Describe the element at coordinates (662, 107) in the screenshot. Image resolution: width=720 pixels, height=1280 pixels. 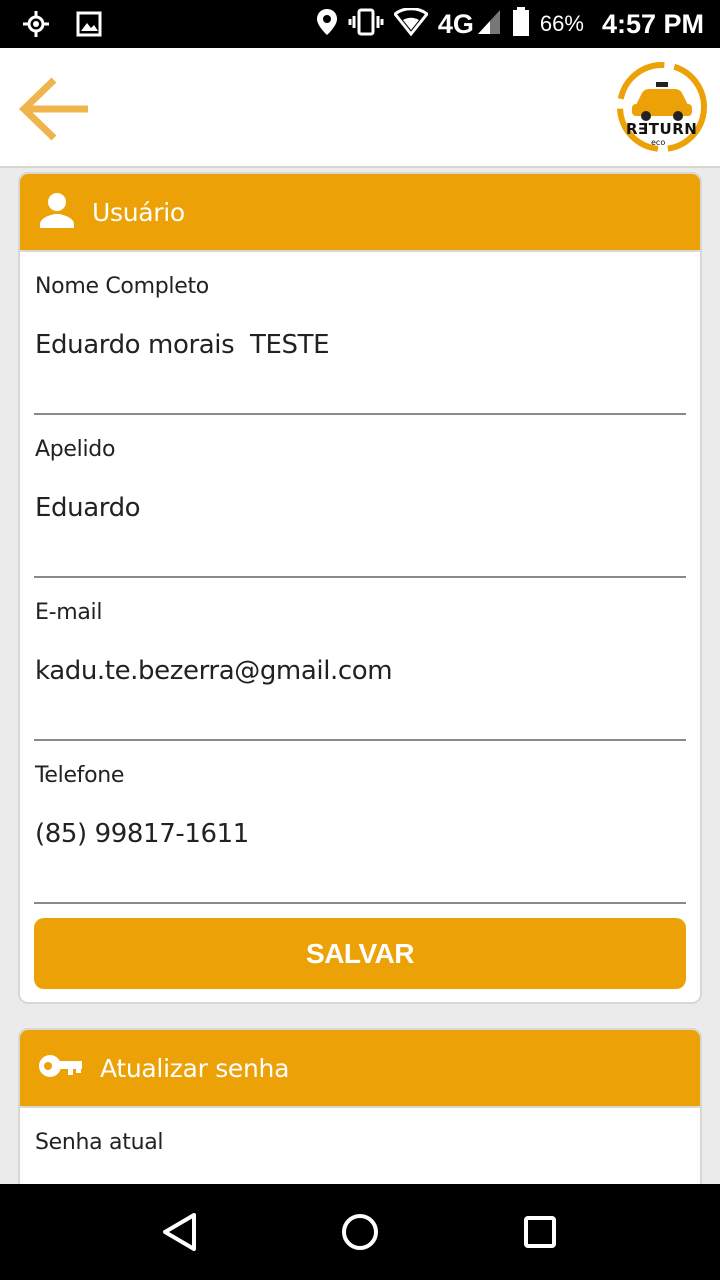
I see `return-logo: R∃TURN eco` at that location.